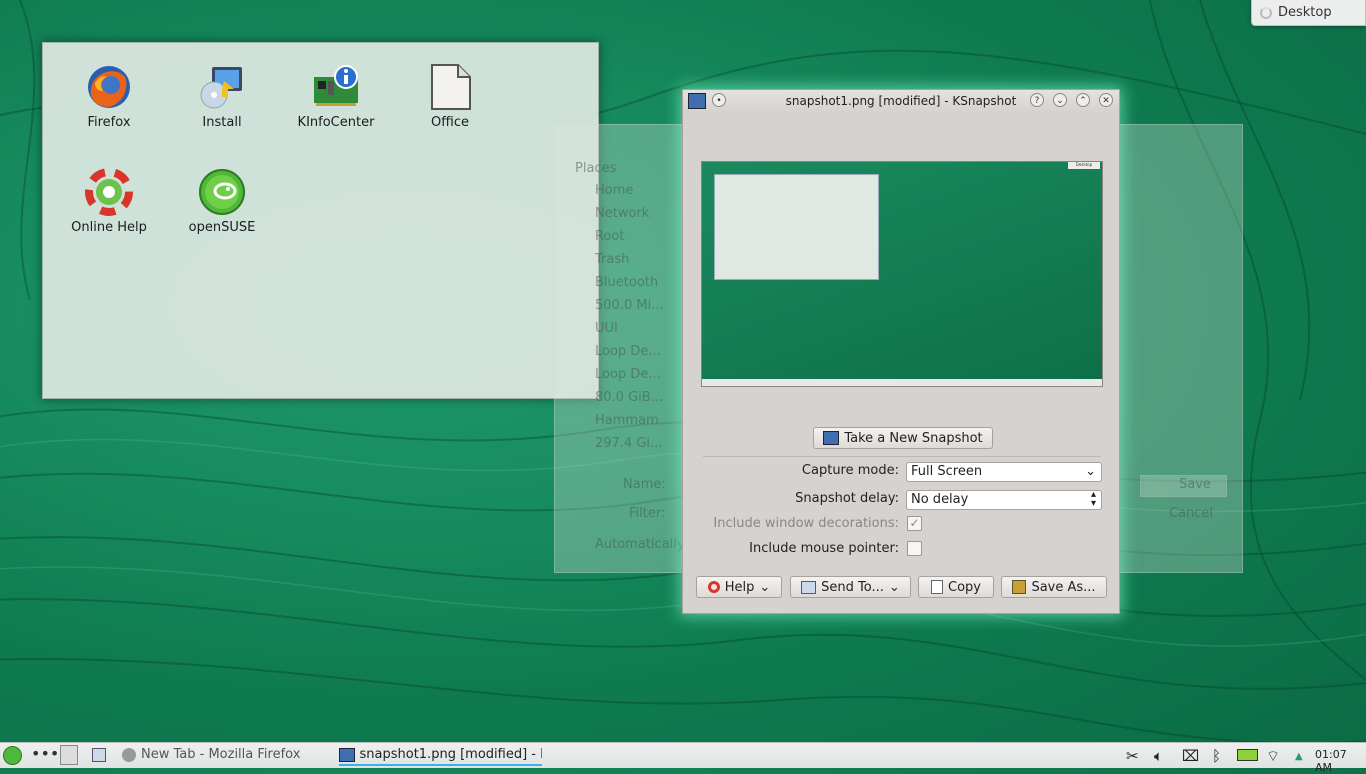  What do you see at coordinates (450, 122) in the screenshot?
I see `desktop-icon-label: Office` at bounding box center [450, 122].